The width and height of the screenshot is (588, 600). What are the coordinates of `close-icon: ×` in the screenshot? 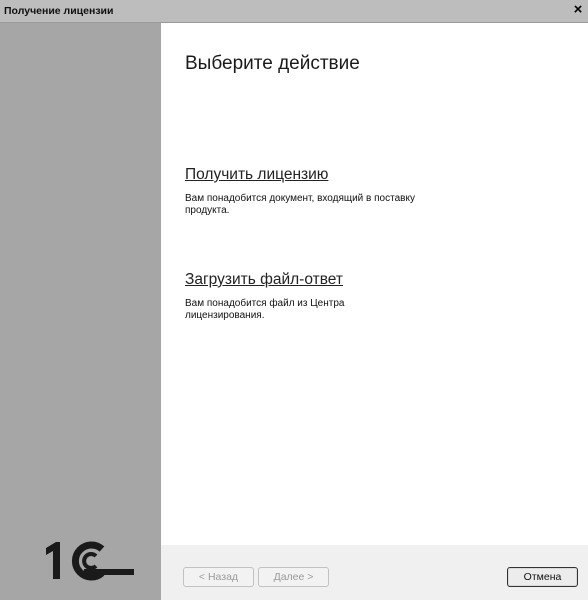 It's located at (578, 10).